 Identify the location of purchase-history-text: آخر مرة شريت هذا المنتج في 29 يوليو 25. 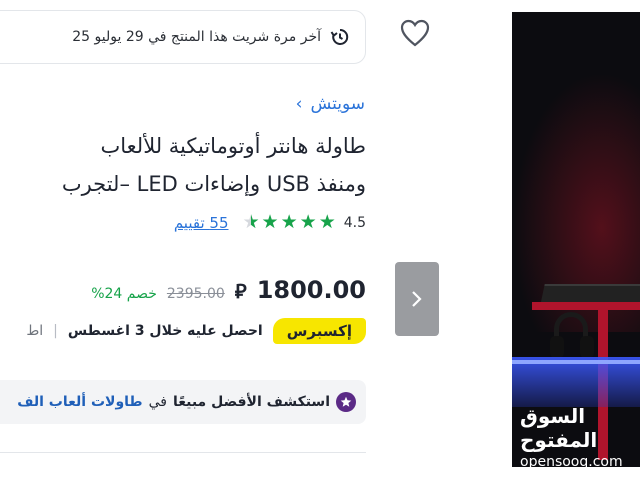
(196, 37).